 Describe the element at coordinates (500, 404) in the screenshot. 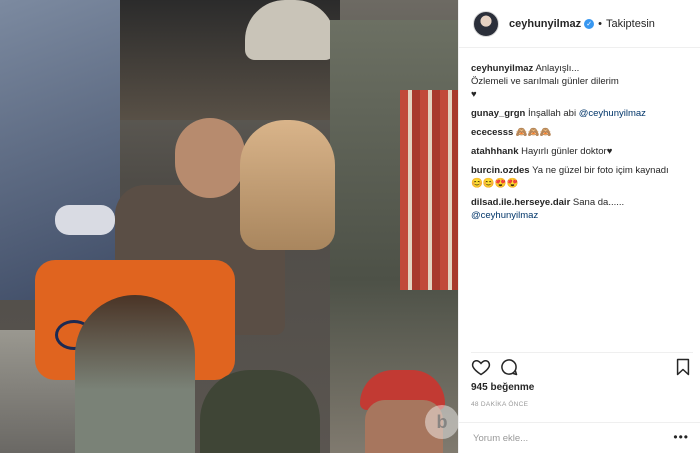

I see `post-timestamp: 48 DAKİKA ÖNCE` at that location.